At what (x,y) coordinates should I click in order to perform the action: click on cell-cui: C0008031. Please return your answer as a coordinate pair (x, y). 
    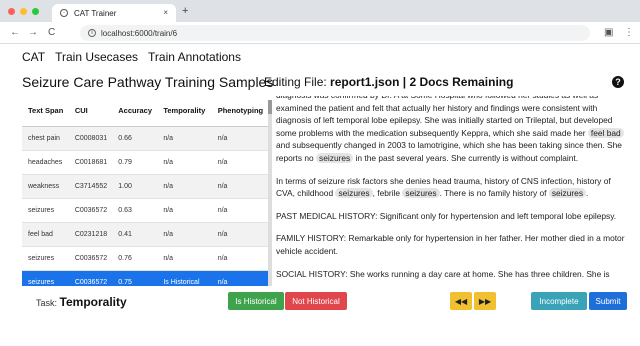
    Looking at the image, I should click on (90, 137).